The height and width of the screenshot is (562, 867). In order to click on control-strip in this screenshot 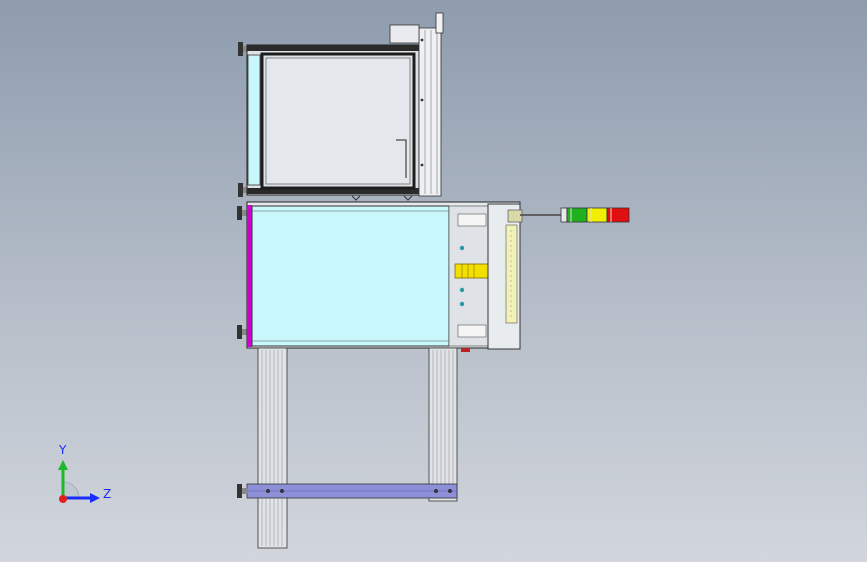, I will do `click(511, 274)`.